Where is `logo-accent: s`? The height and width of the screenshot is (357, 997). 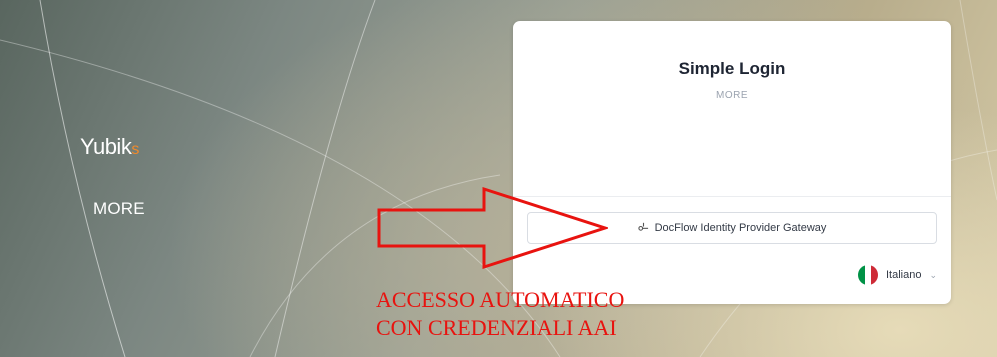
logo-accent: s is located at coordinates (135, 149).